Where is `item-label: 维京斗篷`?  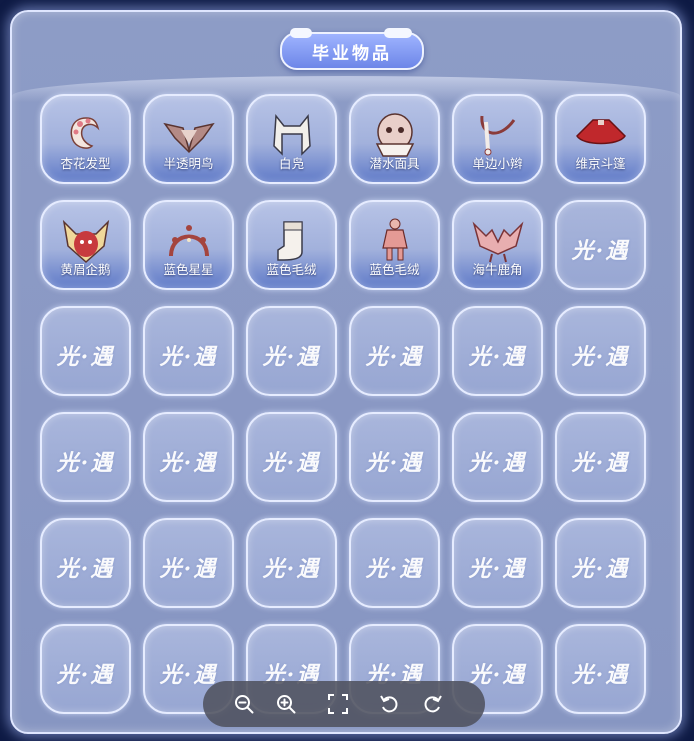
item-label: 维京斗篷 is located at coordinates (600, 163).